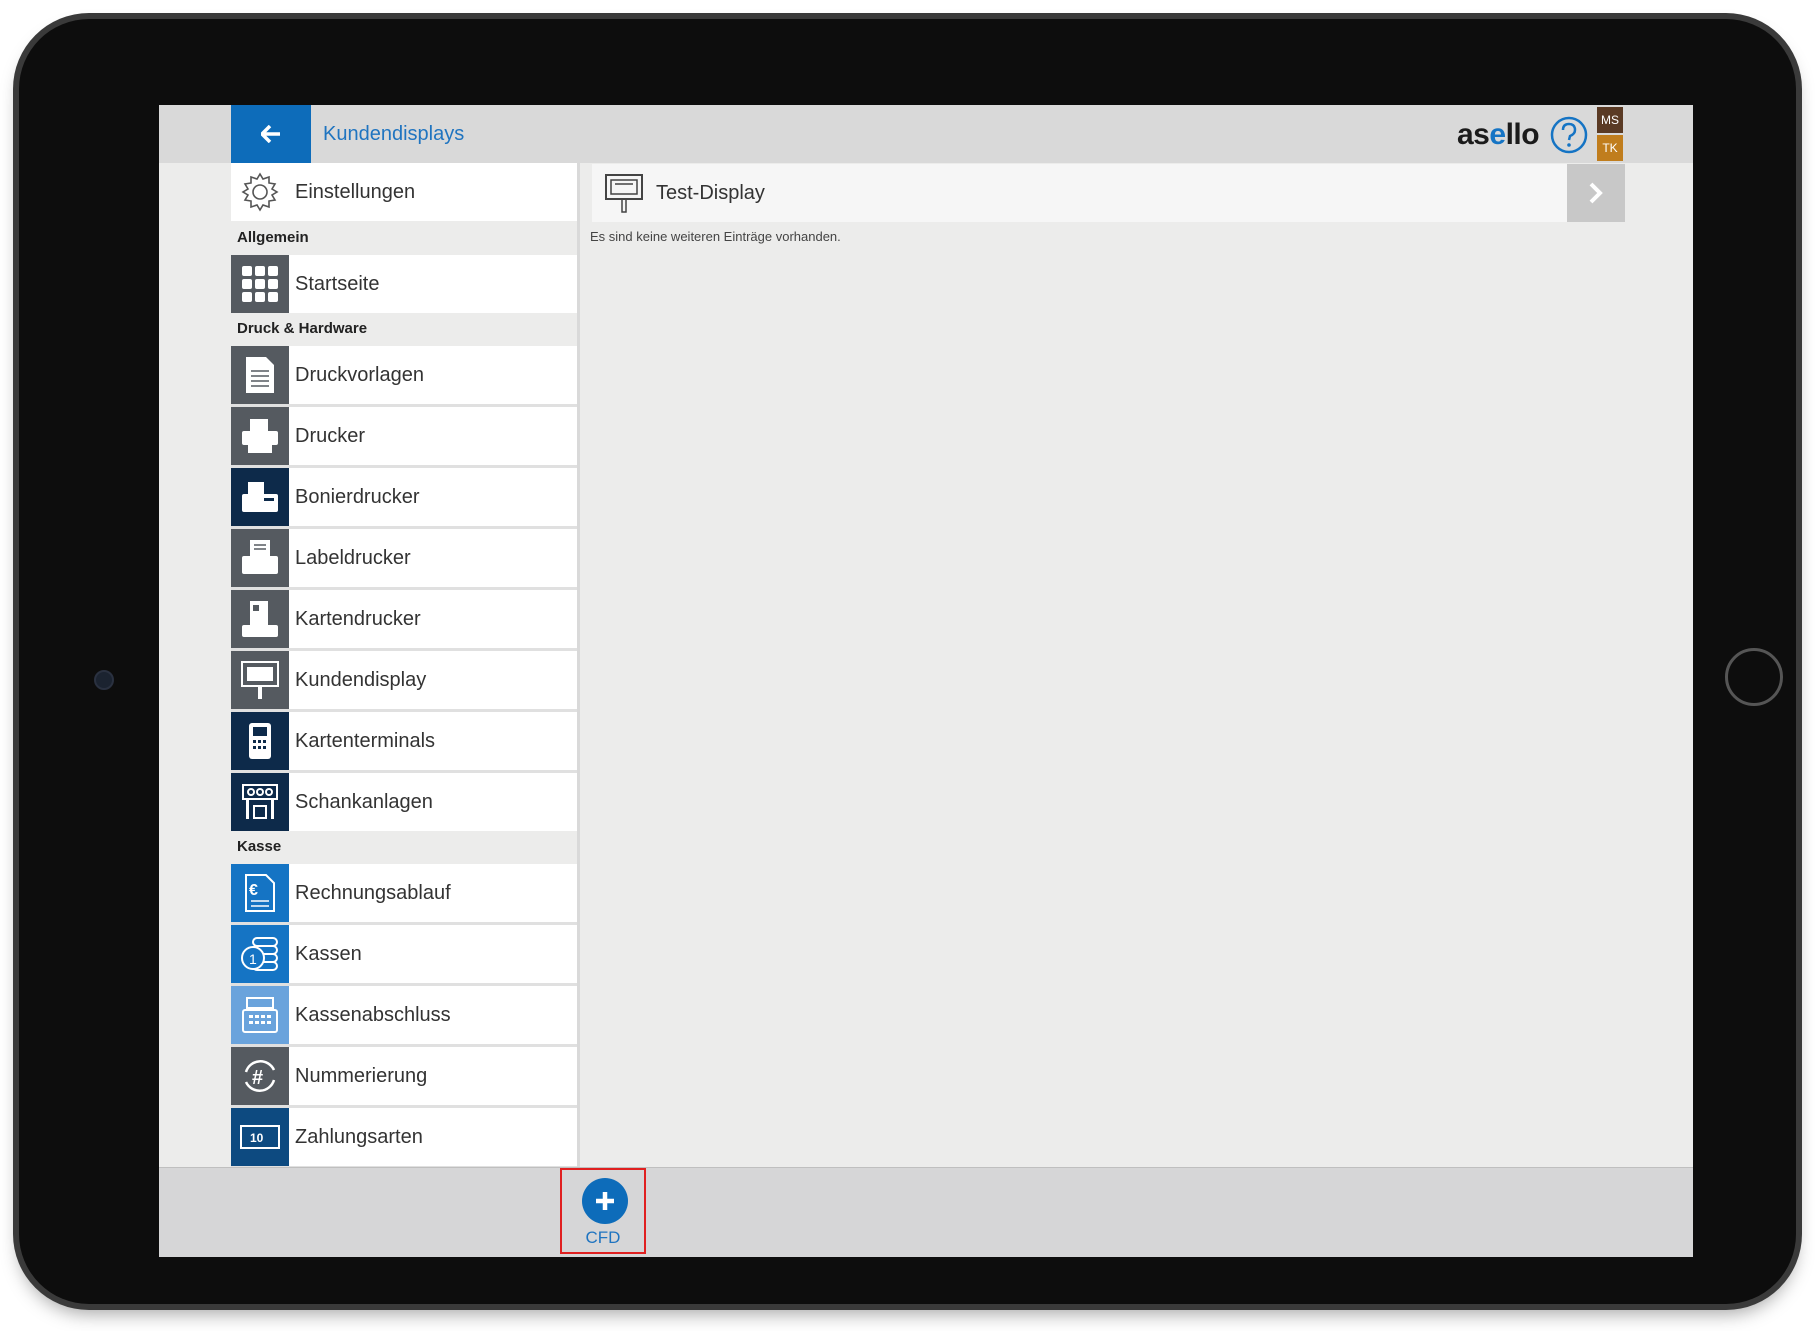  I want to click on page-title: Kundendisplays, so click(394, 134).